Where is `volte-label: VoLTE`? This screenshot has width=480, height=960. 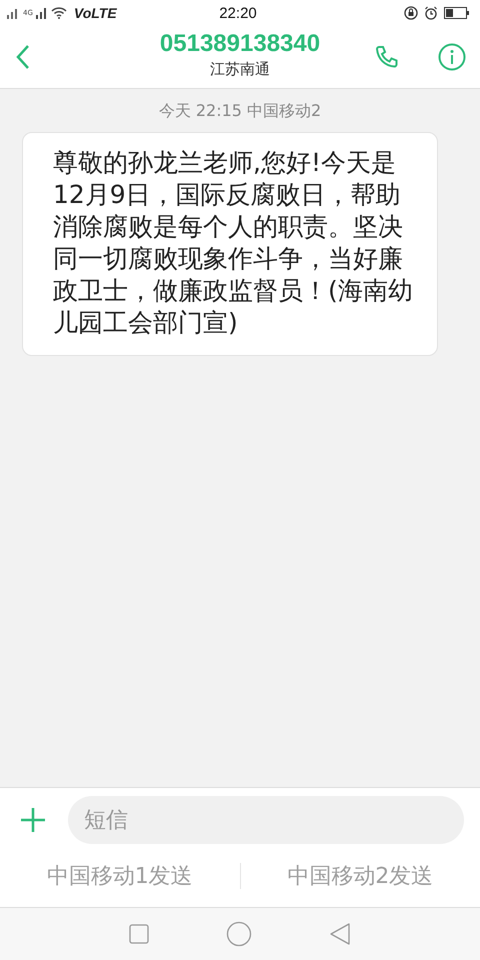
volte-label: VoLTE is located at coordinates (95, 13).